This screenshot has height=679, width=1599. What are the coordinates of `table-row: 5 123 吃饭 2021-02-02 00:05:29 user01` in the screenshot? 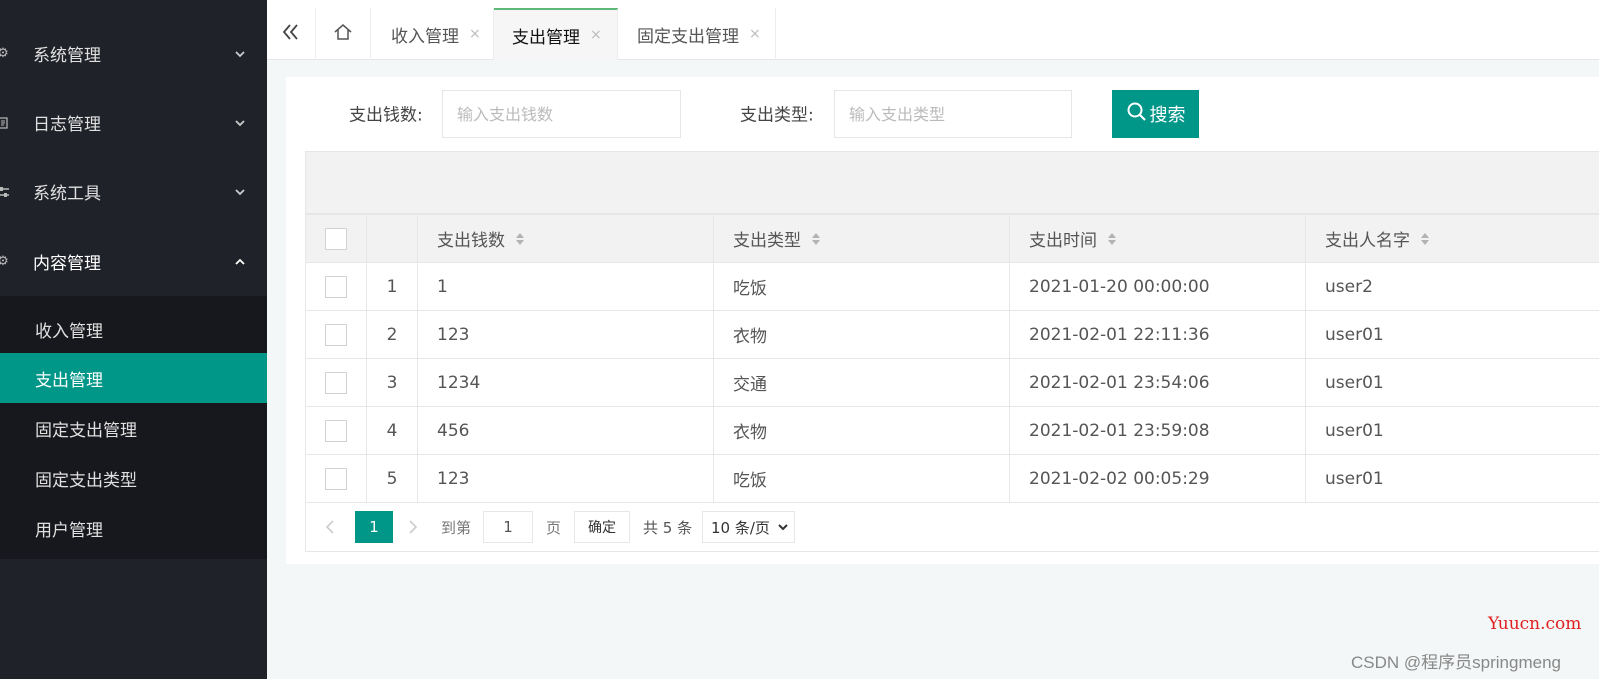 It's located at (952, 478).